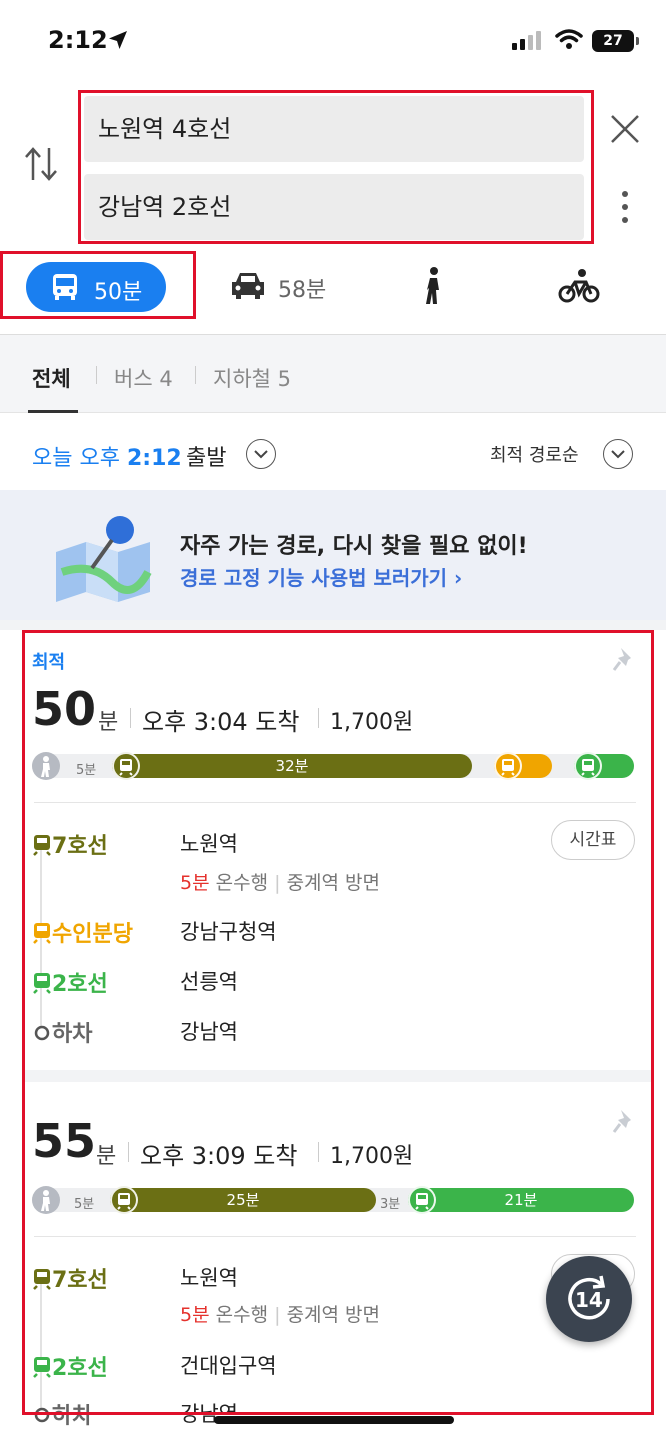 This screenshot has height=1440, width=666. What do you see at coordinates (302, 290) in the screenshot?
I see `car-time-label: 58분` at bounding box center [302, 290].